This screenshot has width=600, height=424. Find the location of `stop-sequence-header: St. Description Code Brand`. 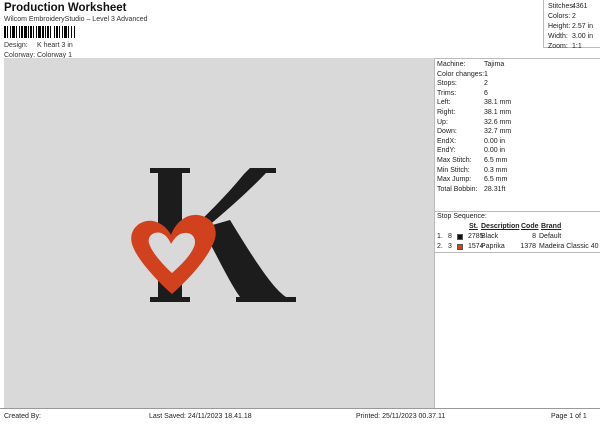

stop-sequence-header: St. Description Code Brand is located at coordinates (517, 226).